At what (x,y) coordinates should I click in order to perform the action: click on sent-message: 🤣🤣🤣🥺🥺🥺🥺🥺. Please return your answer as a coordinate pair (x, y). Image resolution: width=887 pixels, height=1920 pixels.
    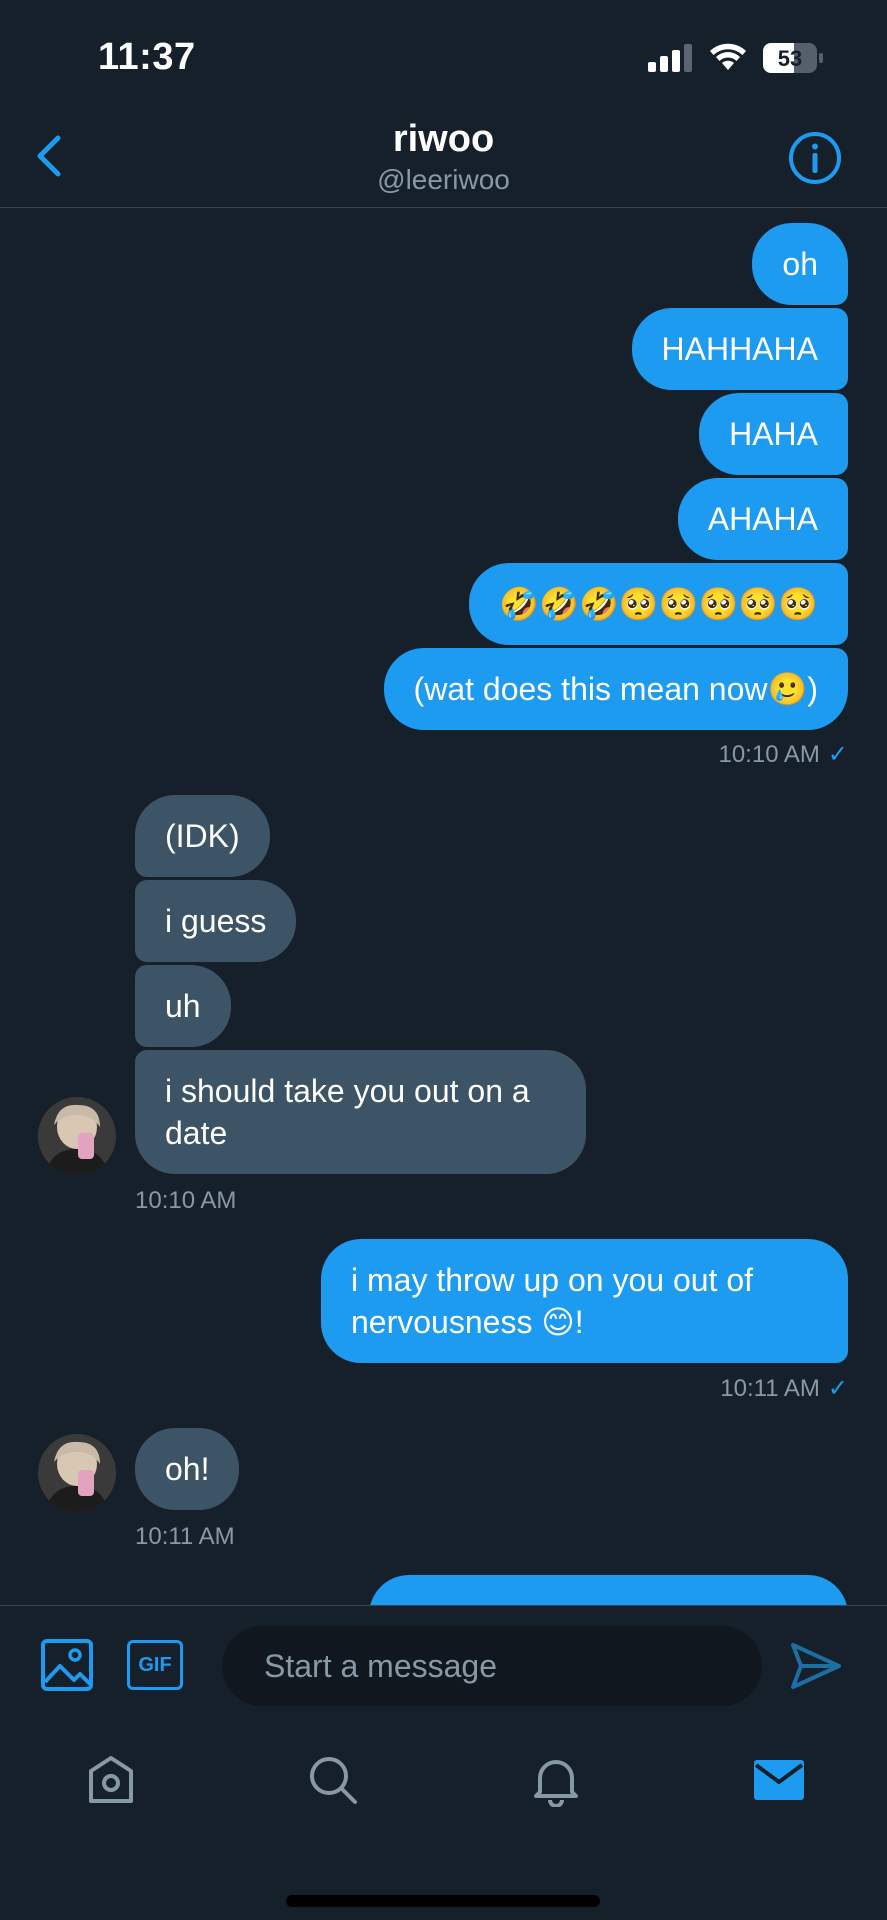
    Looking at the image, I should click on (658, 604).